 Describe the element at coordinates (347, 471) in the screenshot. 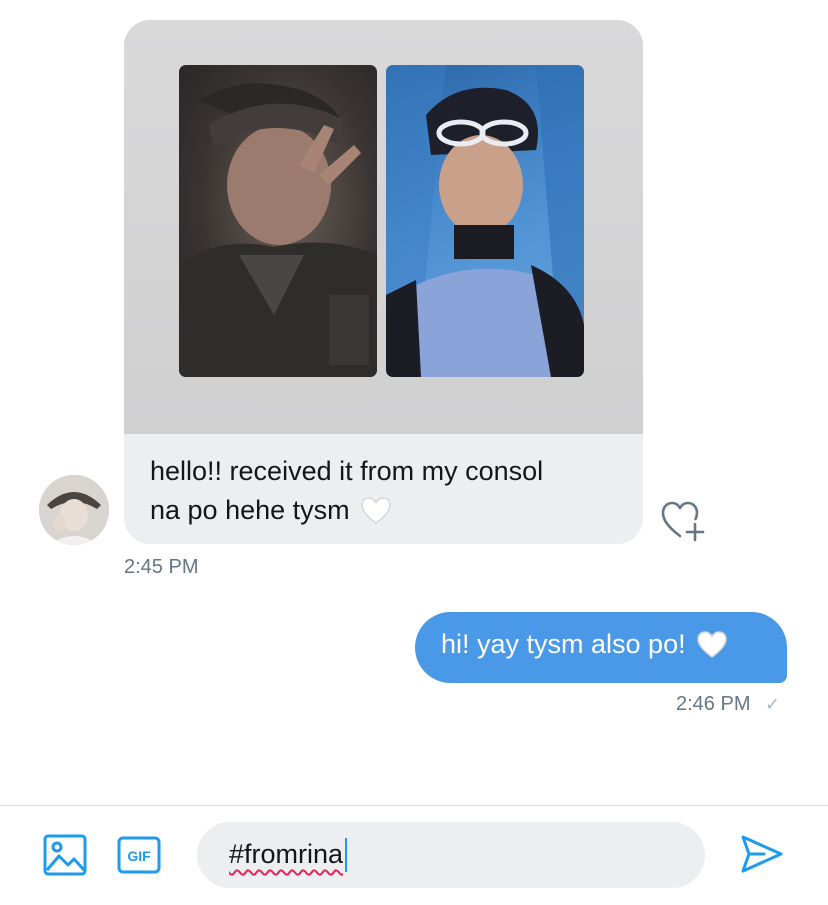

I see `received-line-1: hello!! received it from my consol` at that location.